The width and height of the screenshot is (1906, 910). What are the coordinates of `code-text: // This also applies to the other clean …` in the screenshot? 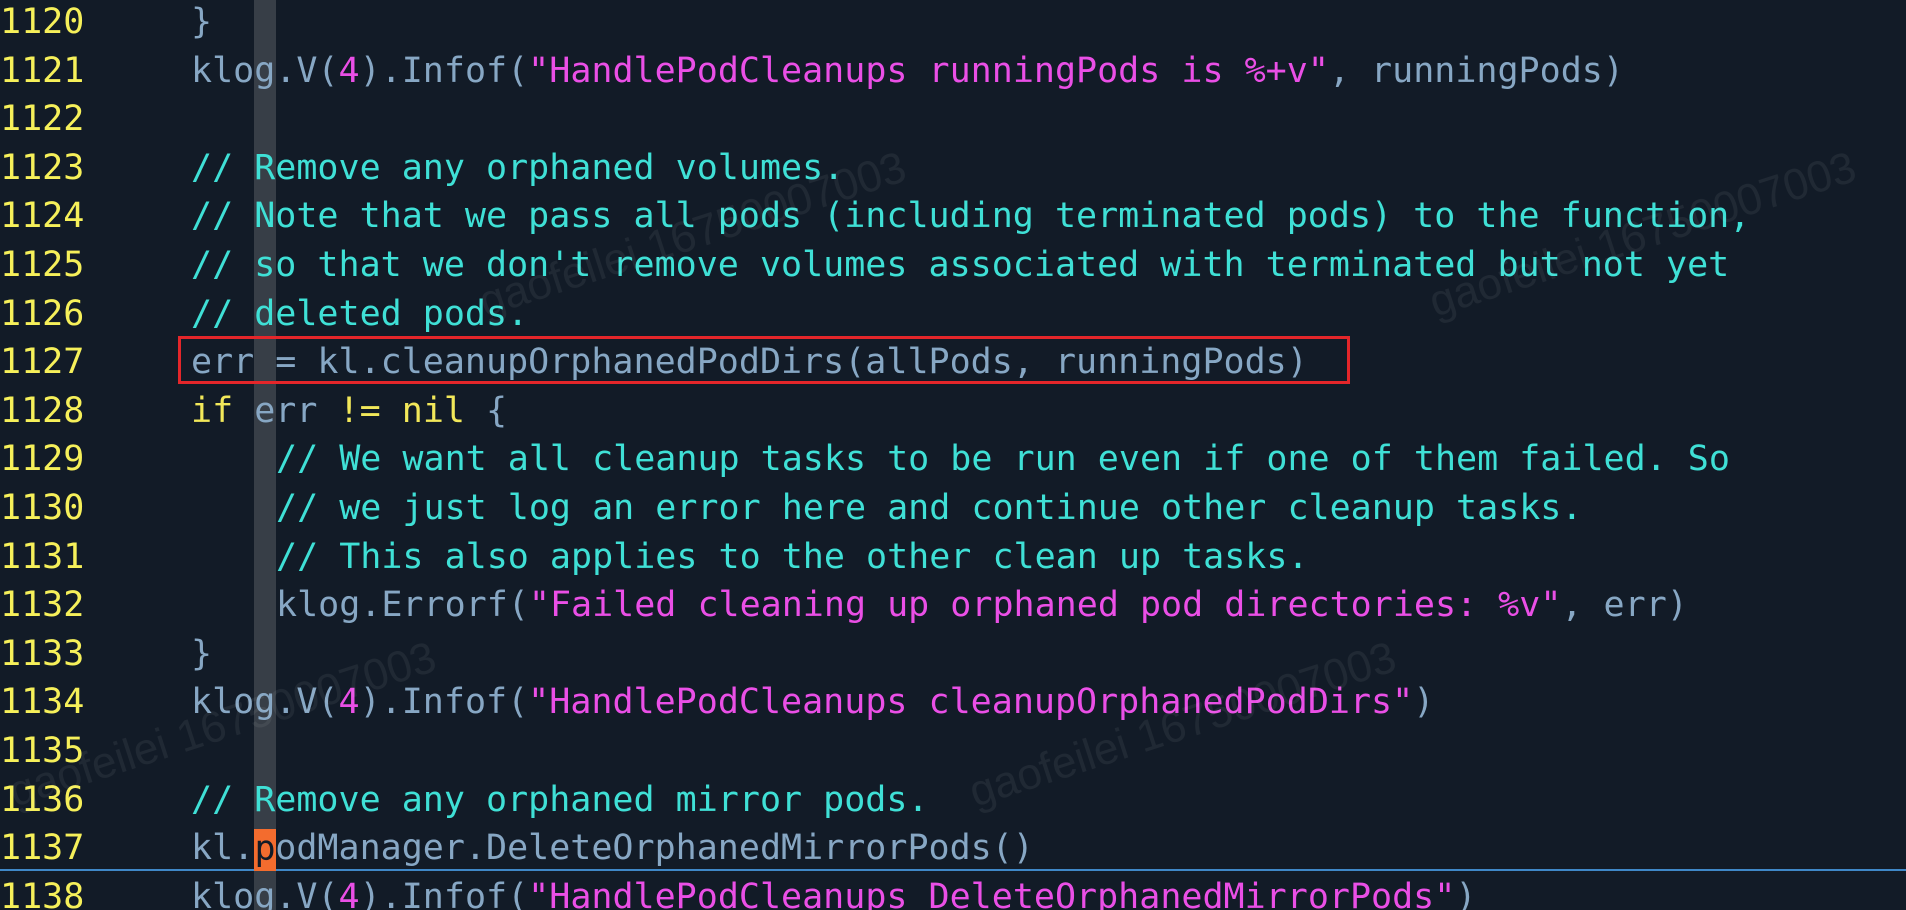 It's located at (792, 557).